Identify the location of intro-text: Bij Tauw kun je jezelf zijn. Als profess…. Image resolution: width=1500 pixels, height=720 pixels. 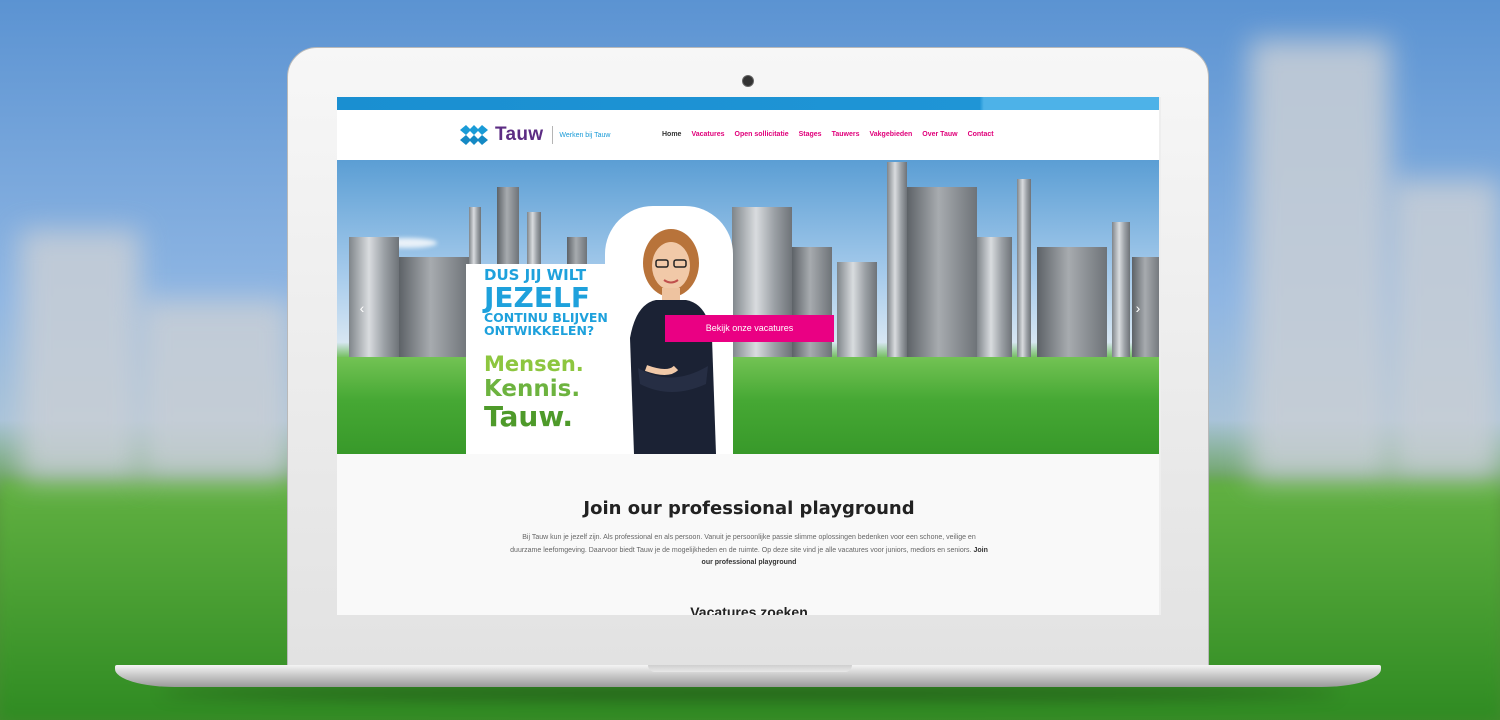
(749, 551).